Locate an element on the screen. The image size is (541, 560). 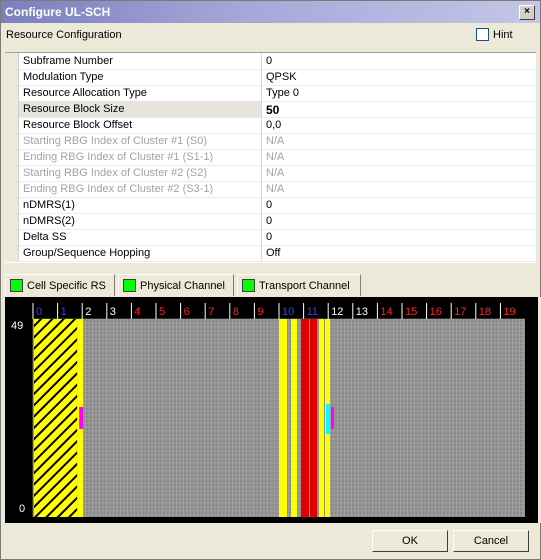
param-row: Group/Sequence Hopping Off is located at coordinates (270, 253).